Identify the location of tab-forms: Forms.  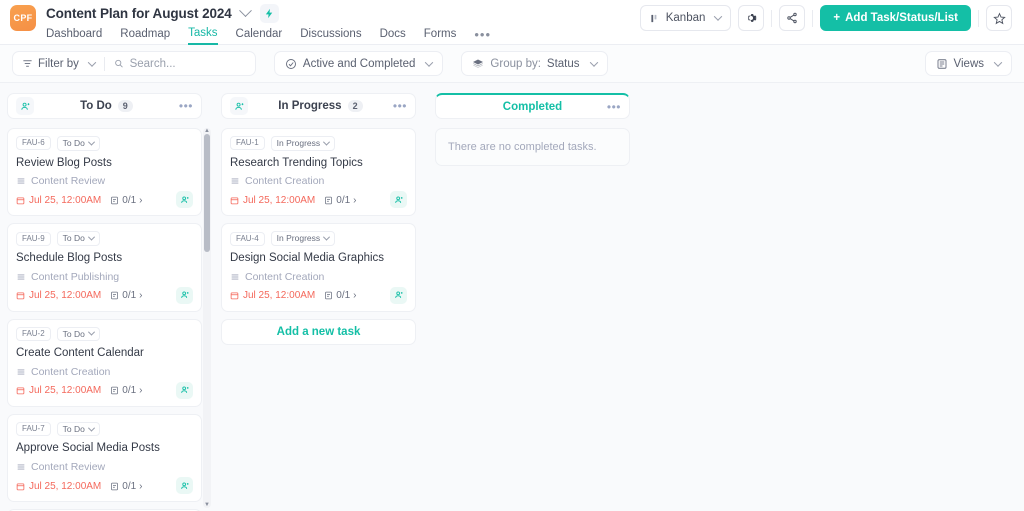
(440, 36).